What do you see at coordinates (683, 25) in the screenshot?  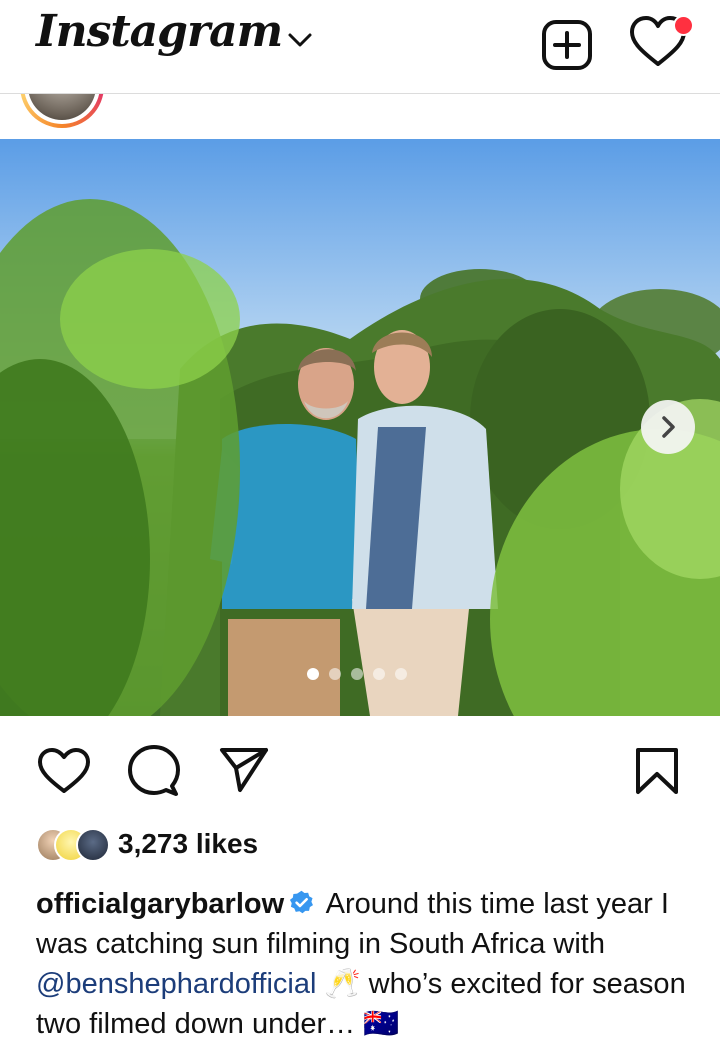 I see `notification-dot` at bounding box center [683, 25].